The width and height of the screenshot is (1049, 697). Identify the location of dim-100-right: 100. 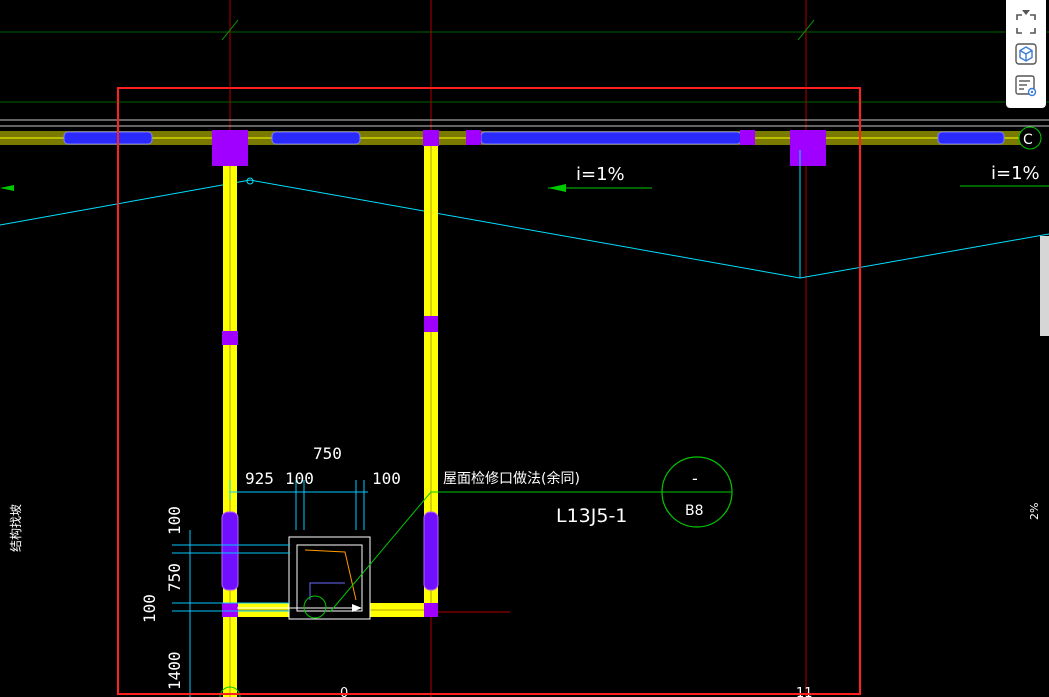
(386, 478).